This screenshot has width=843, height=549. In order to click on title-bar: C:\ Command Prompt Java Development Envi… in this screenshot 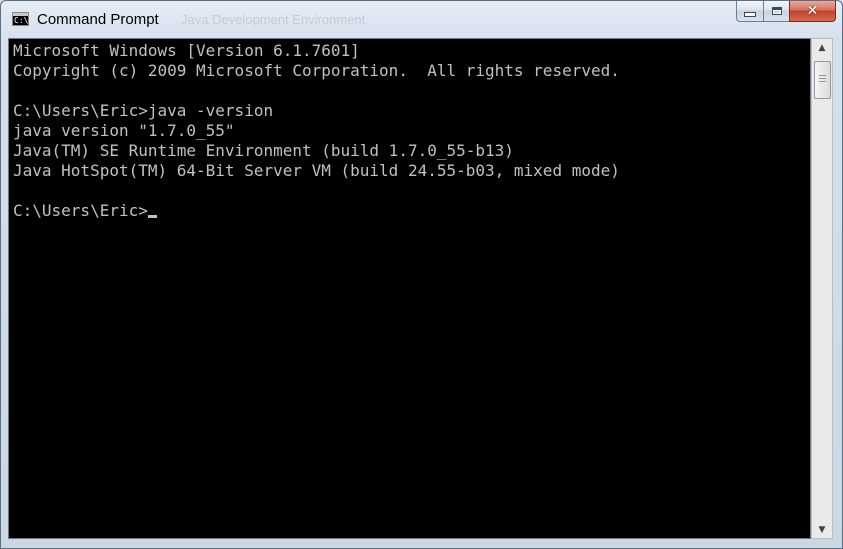, I will do `click(421, 20)`.